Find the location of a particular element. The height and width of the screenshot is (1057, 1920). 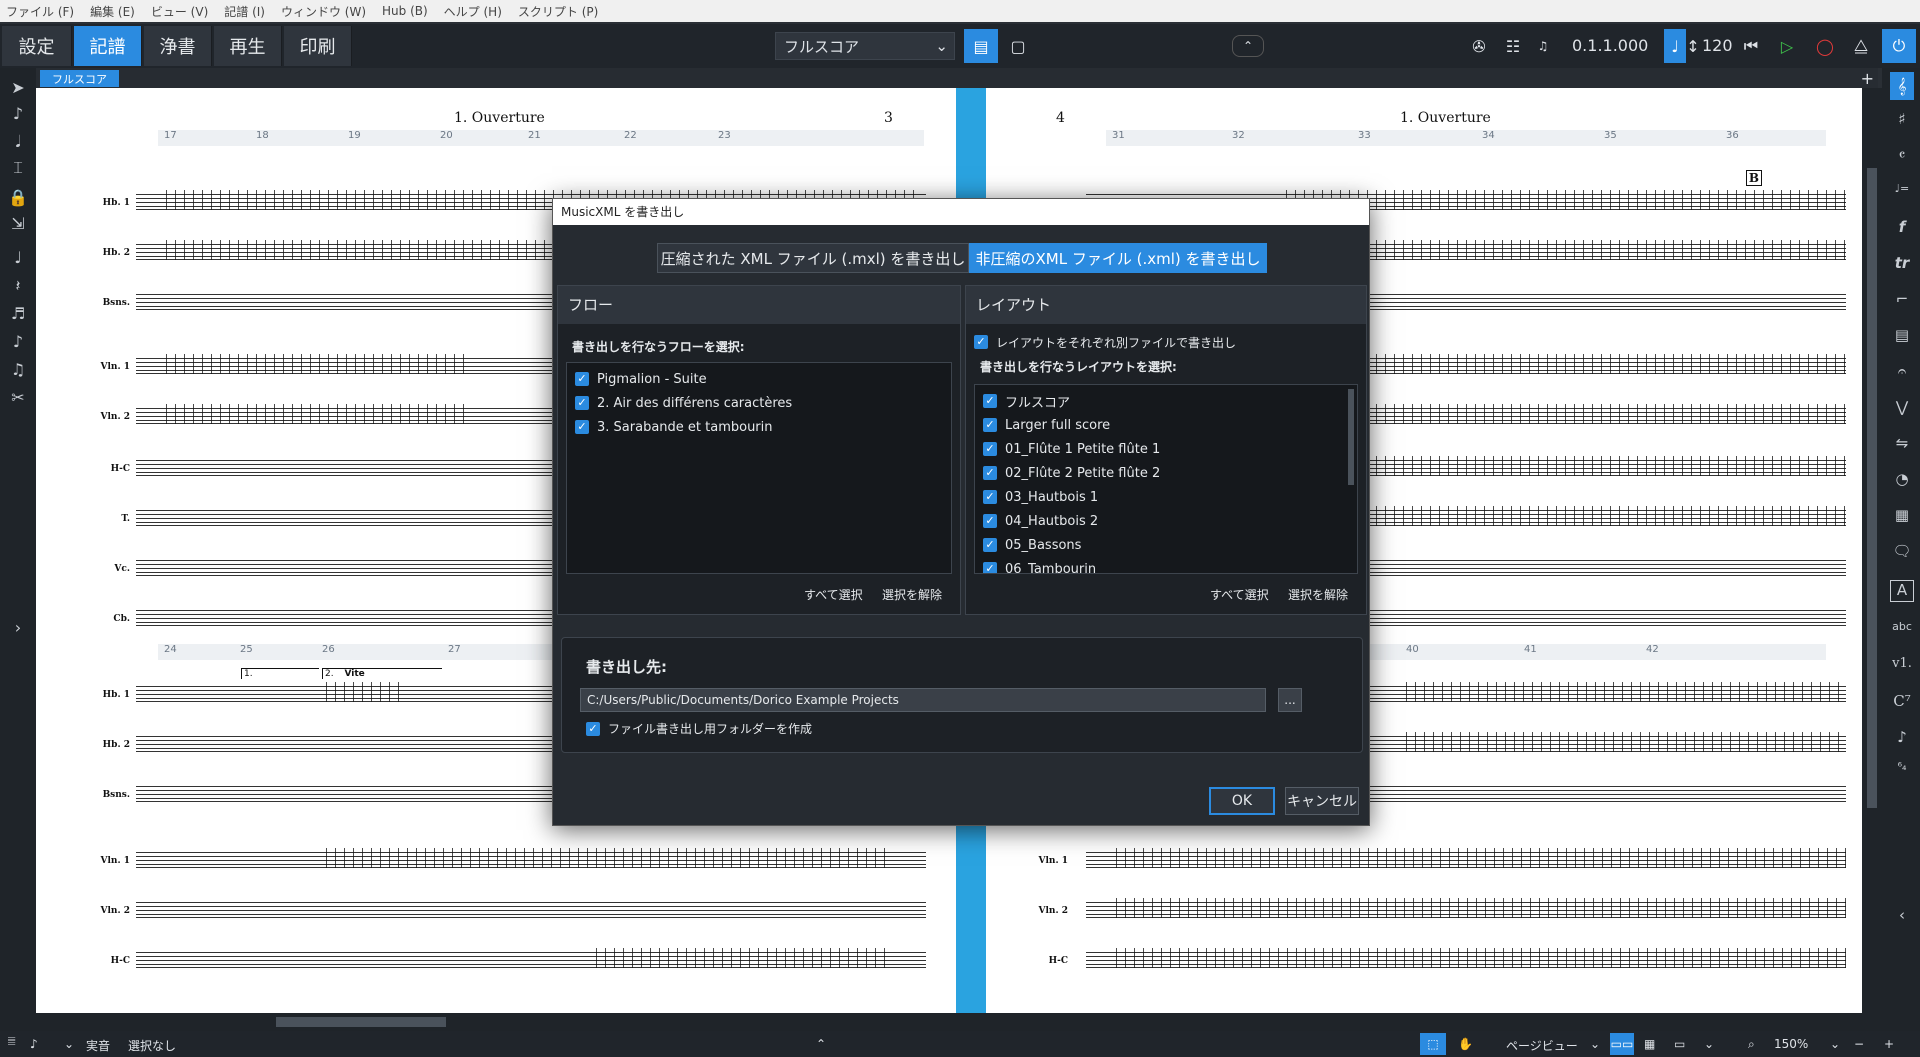

video-icon: ✇ is located at coordinates (1479, 46).